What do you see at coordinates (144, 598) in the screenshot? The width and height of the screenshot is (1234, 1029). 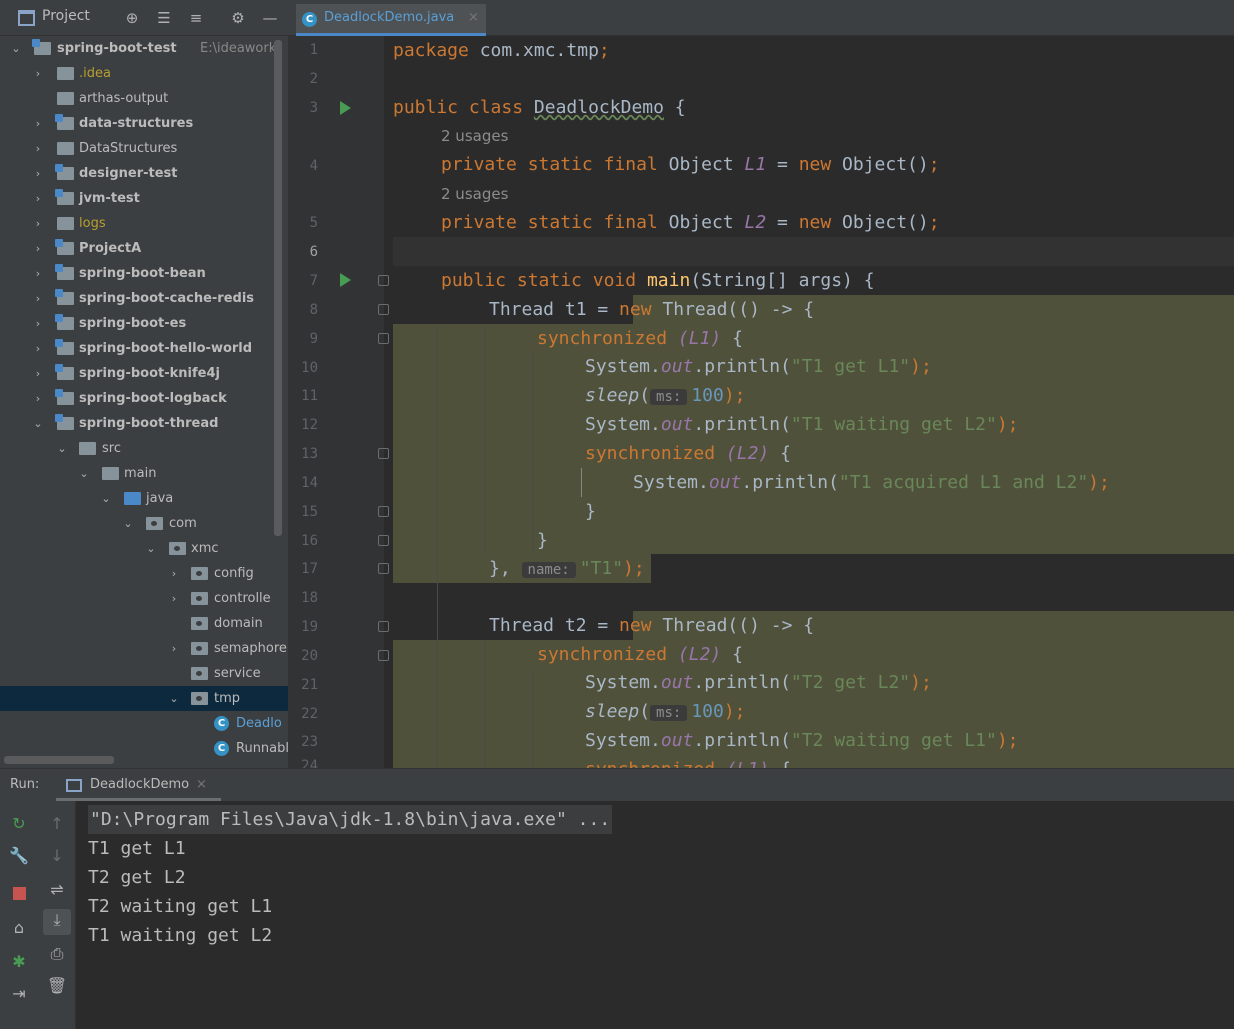 I see `tree-item-controller: › controlle` at bounding box center [144, 598].